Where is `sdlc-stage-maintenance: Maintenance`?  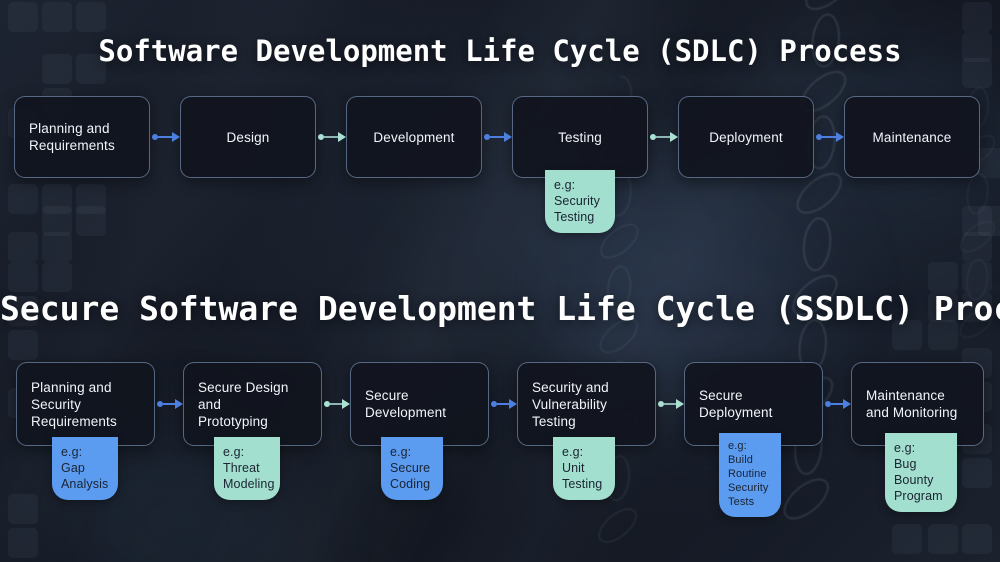
sdlc-stage-maintenance: Maintenance is located at coordinates (912, 137).